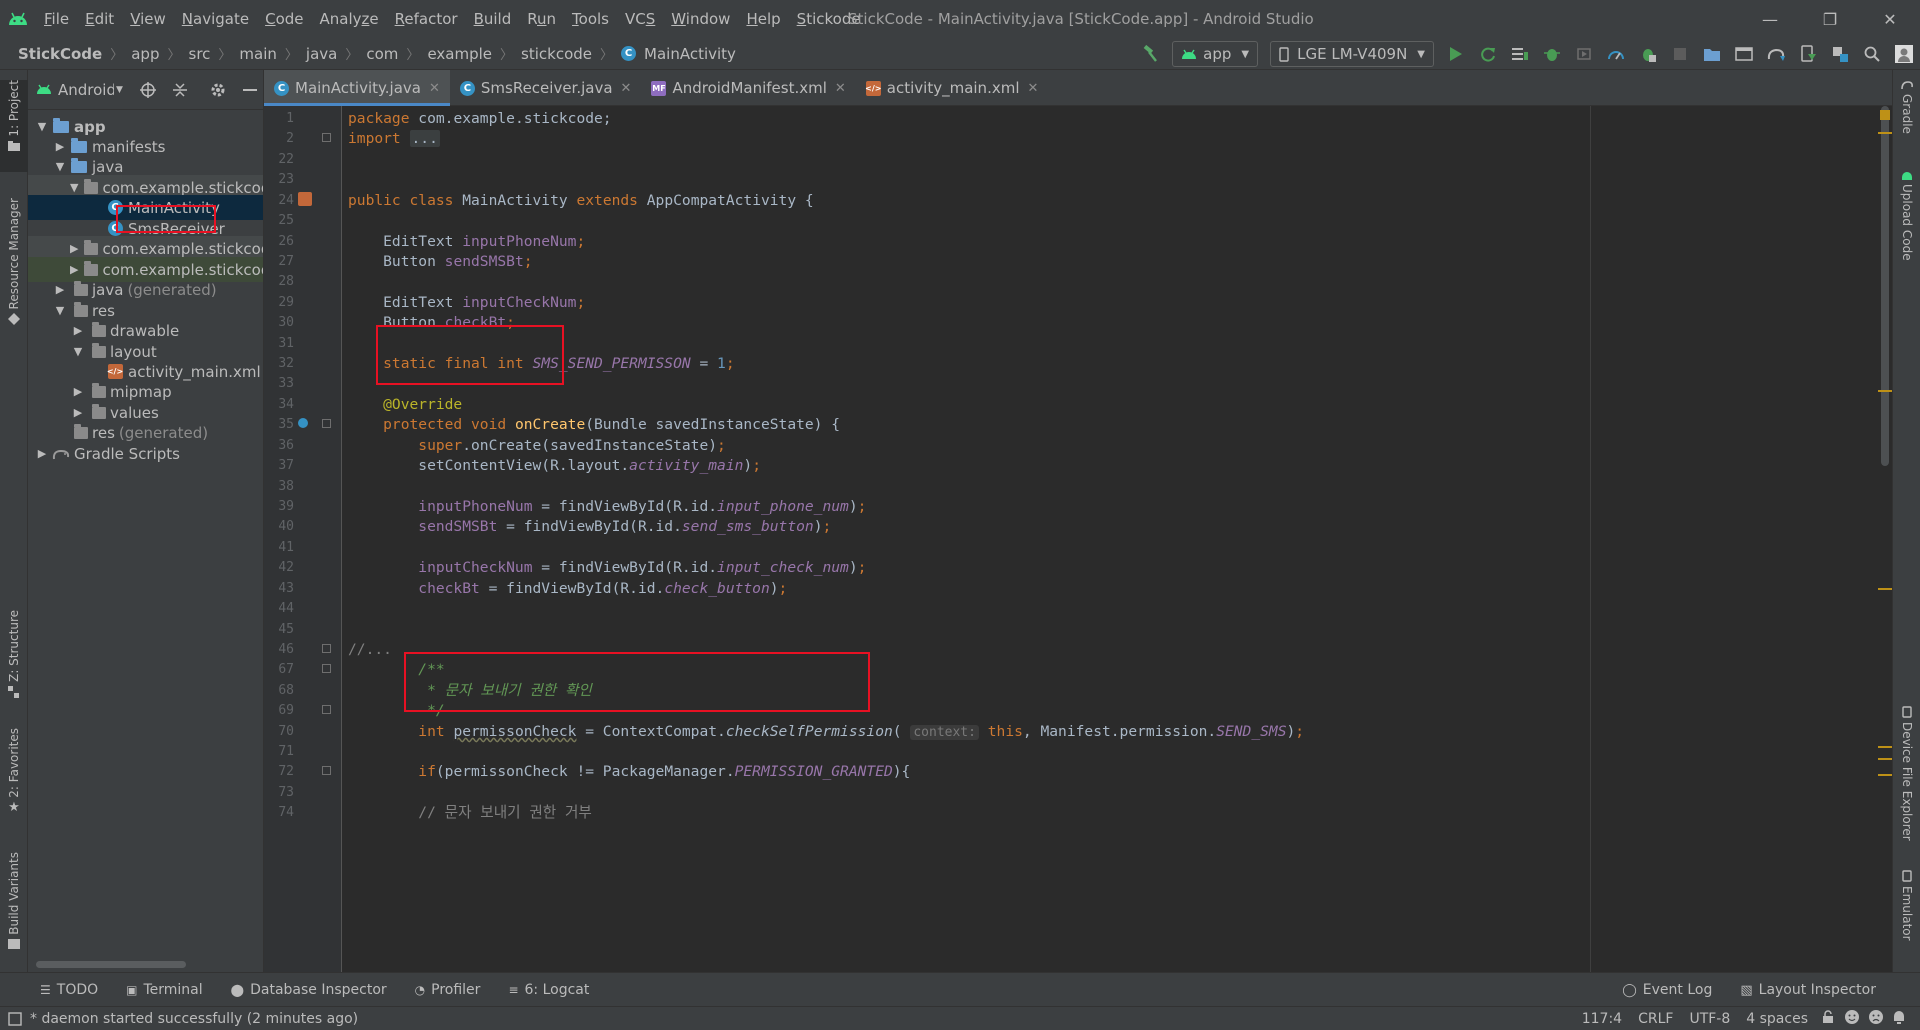  I want to click on scrollbar-thumb, so click(1885, 286).